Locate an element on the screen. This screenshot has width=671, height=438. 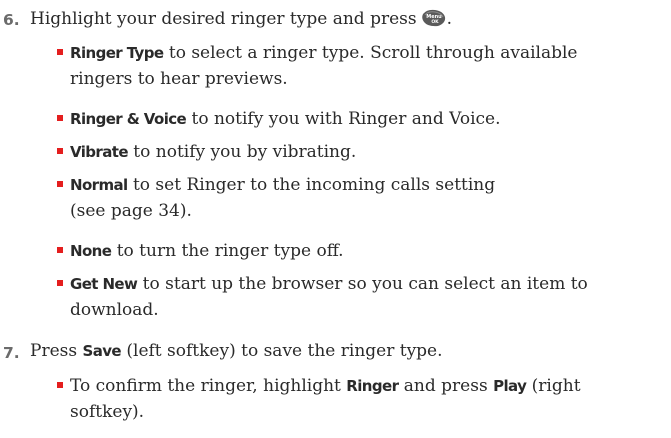
option-description-continued: (see page 34). is located at coordinates (131, 211).